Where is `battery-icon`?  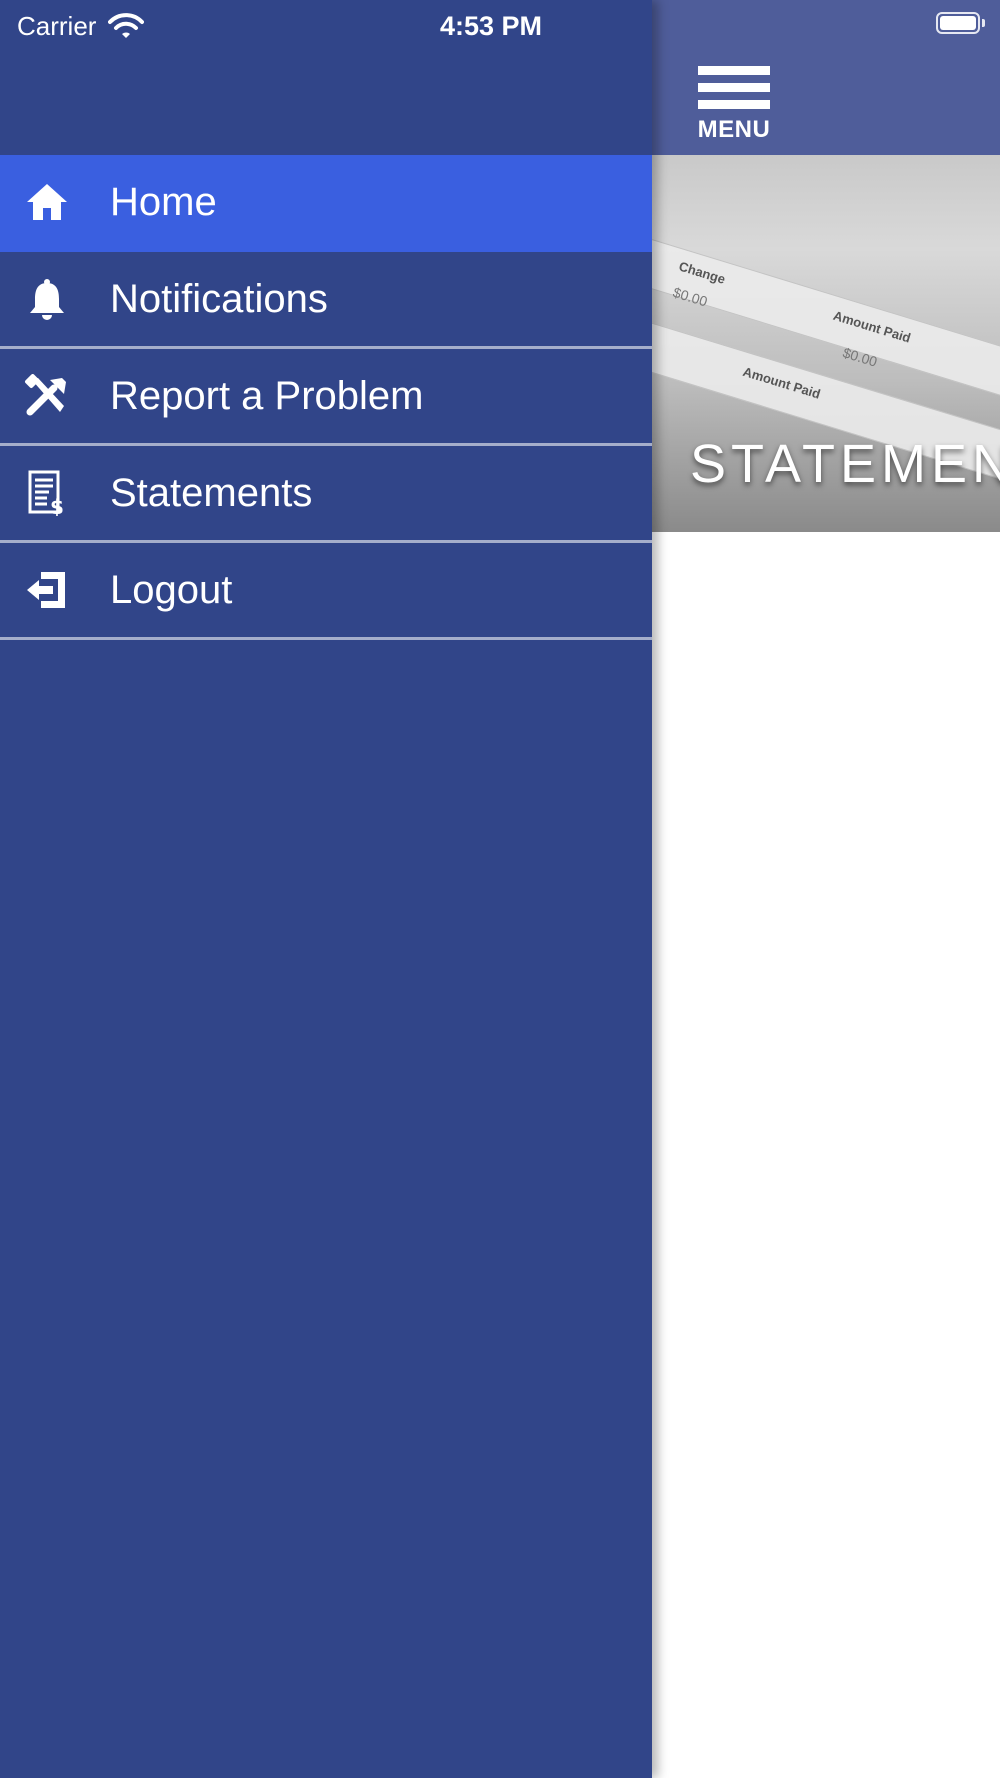 battery-icon is located at coordinates (961, 24).